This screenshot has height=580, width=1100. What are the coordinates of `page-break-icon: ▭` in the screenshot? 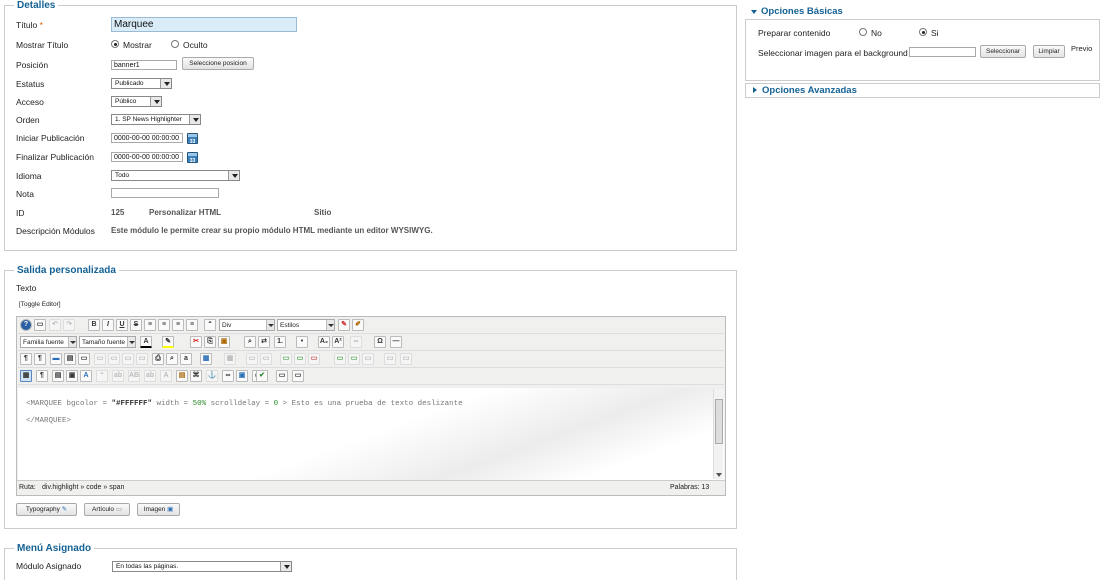 It's located at (84, 359).